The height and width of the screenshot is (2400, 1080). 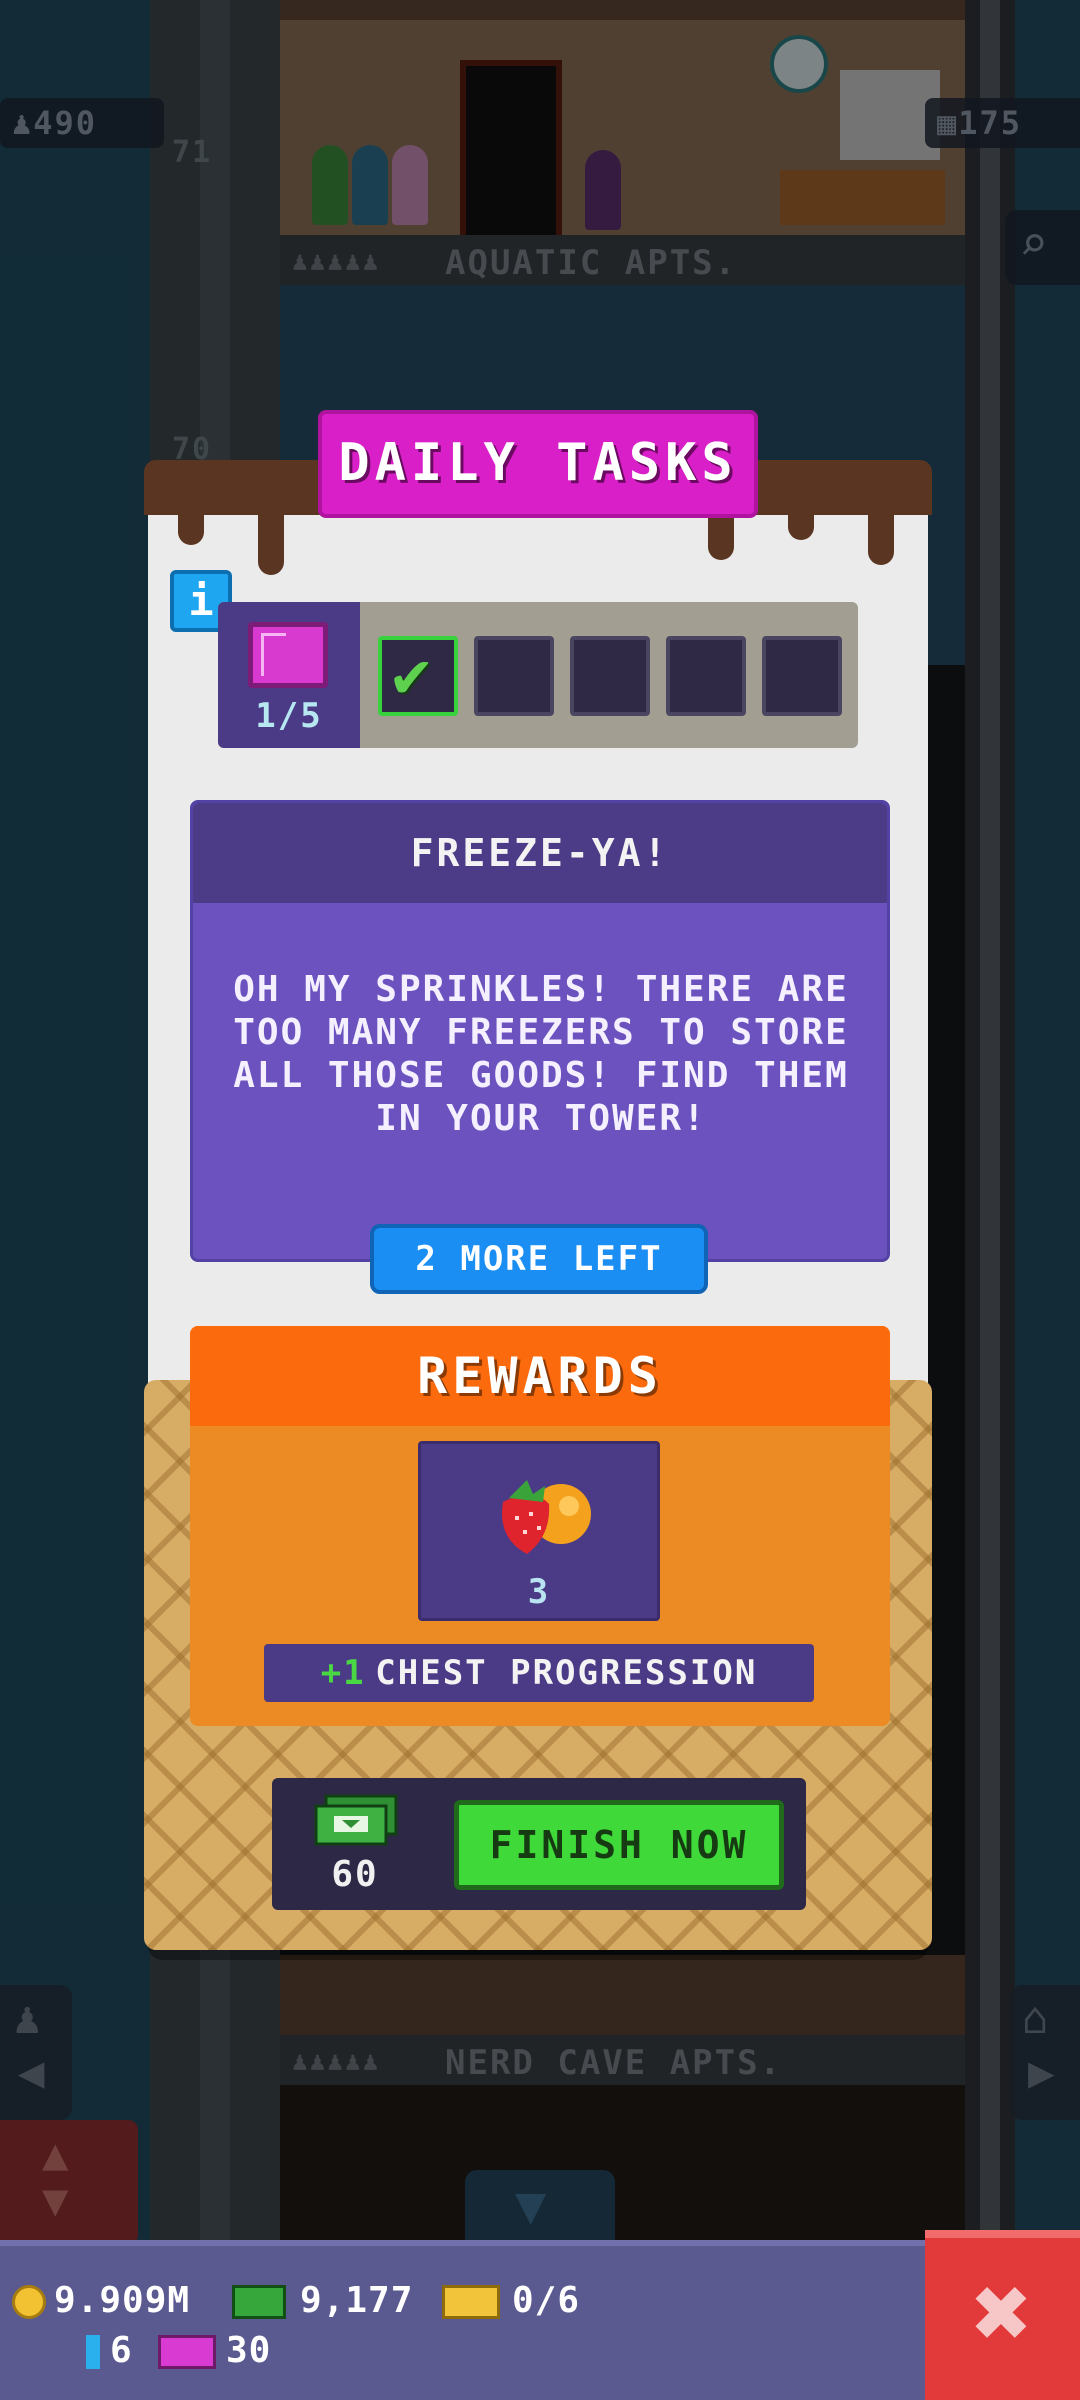 I want to click on chest-progression-badge: +1 CHEST PROGRESSION, so click(x=539, y=1673).